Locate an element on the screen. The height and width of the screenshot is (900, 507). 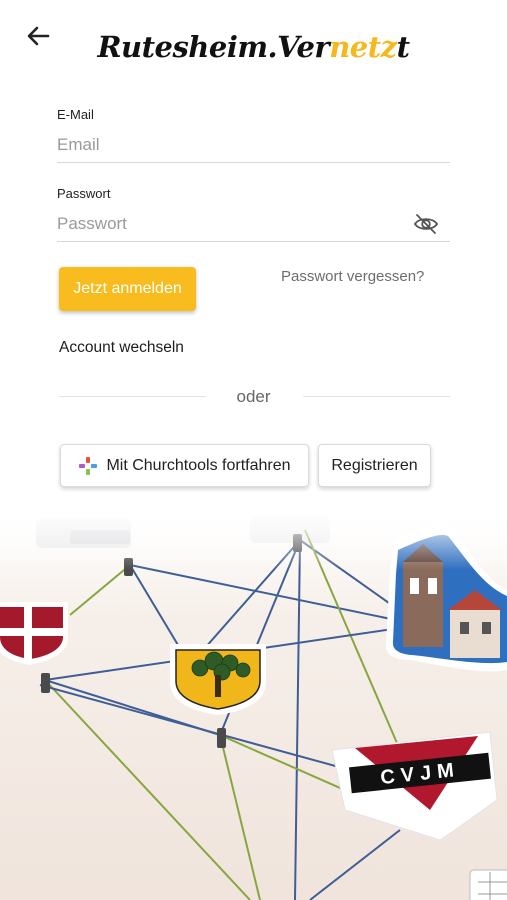
logo-text-part1: Rutesheim.Ver is located at coordinates (213, 47).